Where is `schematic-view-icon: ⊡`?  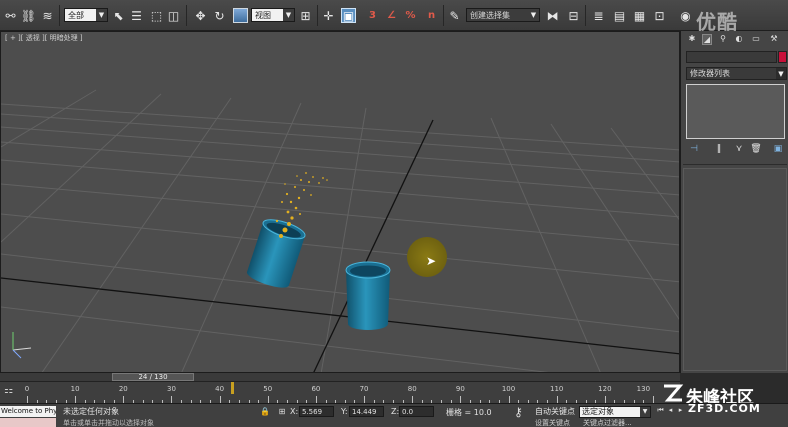 schematic-view-icon: ⊡ is located at coordinates (659, 15).